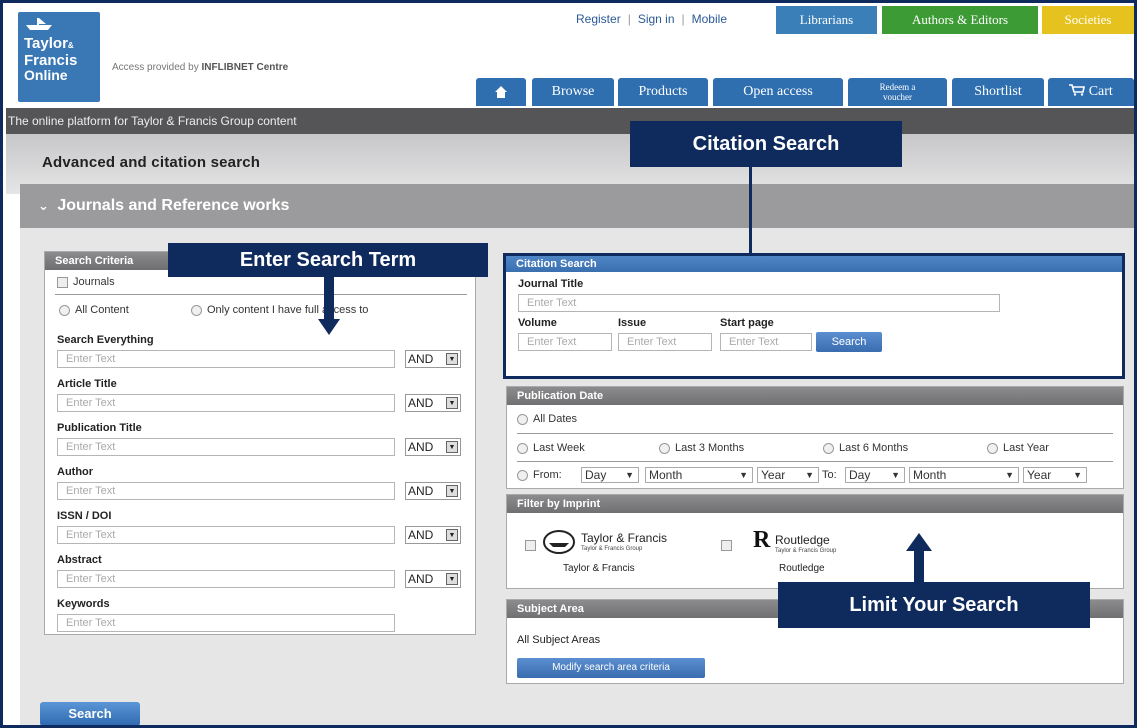 Image resolution: width=1137 pixels, height=728 pixels. I want to click on from-month-select: Month ▼, so click(699, 475).